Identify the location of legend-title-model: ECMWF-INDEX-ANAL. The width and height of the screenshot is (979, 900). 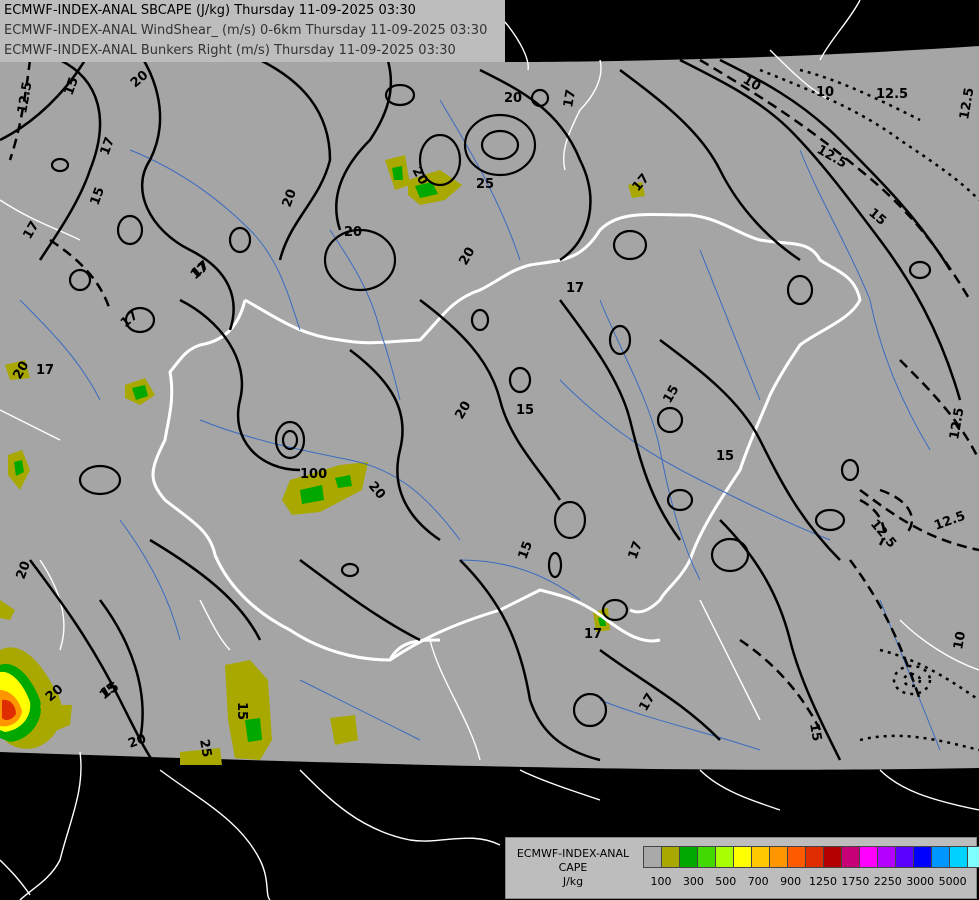
(573, 853).